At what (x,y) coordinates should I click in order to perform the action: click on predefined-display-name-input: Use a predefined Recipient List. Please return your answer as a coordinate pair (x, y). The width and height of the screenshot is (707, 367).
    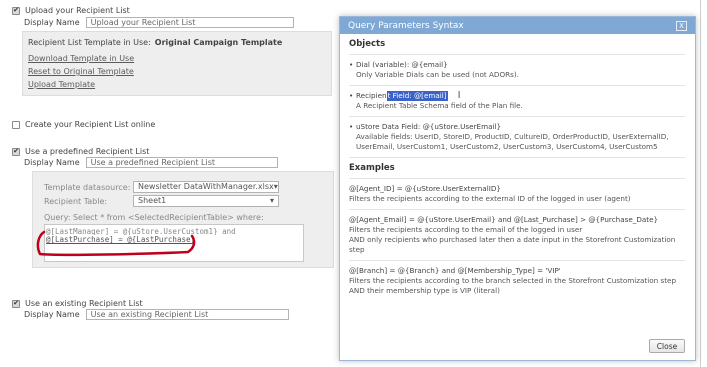
    Looking at the image, I should click on (181, 162).